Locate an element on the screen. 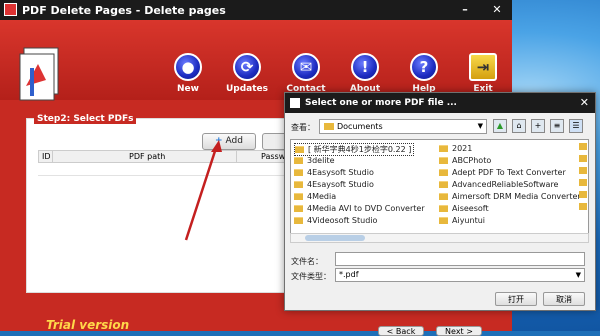 This screenshot has width=600, height=336. scrollbar-thumb is located at coordinates (335, 238).